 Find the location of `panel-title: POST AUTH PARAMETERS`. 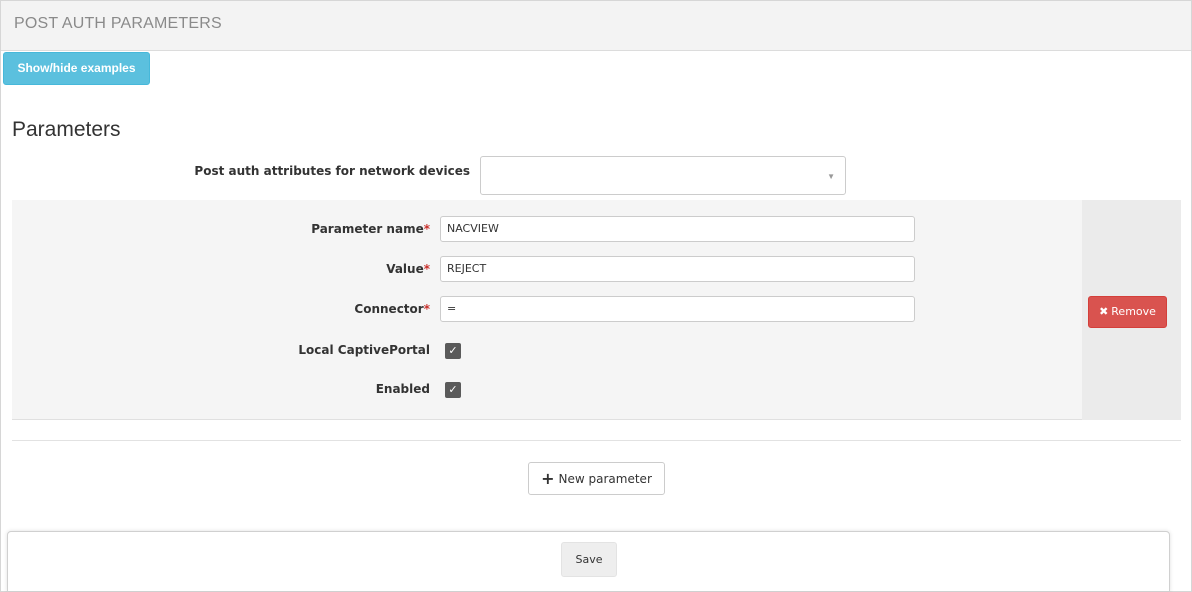

panel-title: POST AUTH PARAMETERS is located at coordinates (118, 23).